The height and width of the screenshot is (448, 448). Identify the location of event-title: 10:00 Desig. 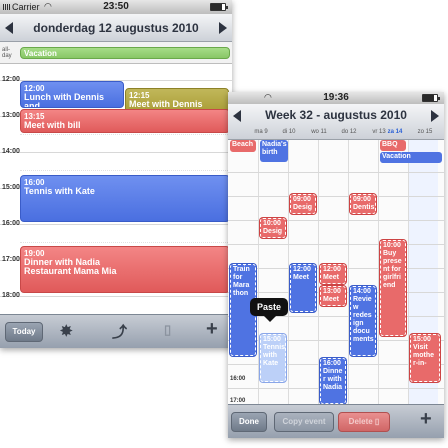
(273, 227).